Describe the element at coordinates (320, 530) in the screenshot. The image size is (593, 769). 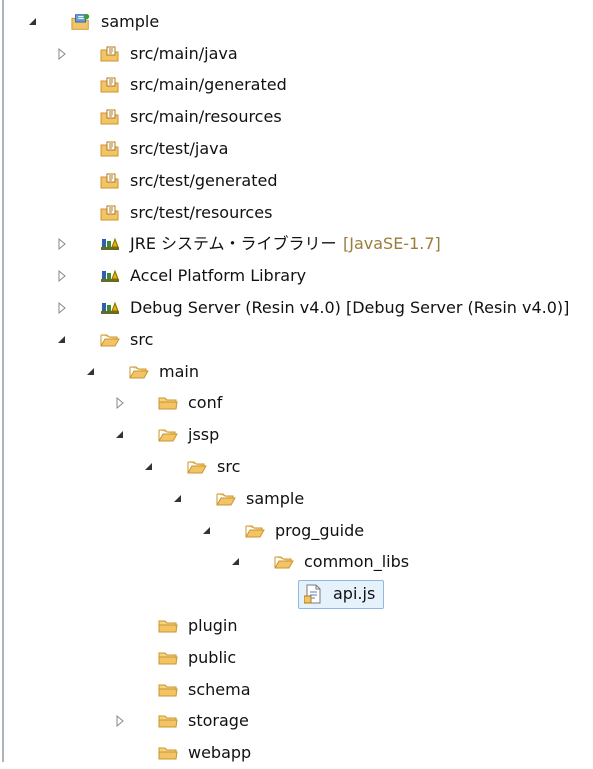
I see `tree-item-label: prog_guide` at that location.